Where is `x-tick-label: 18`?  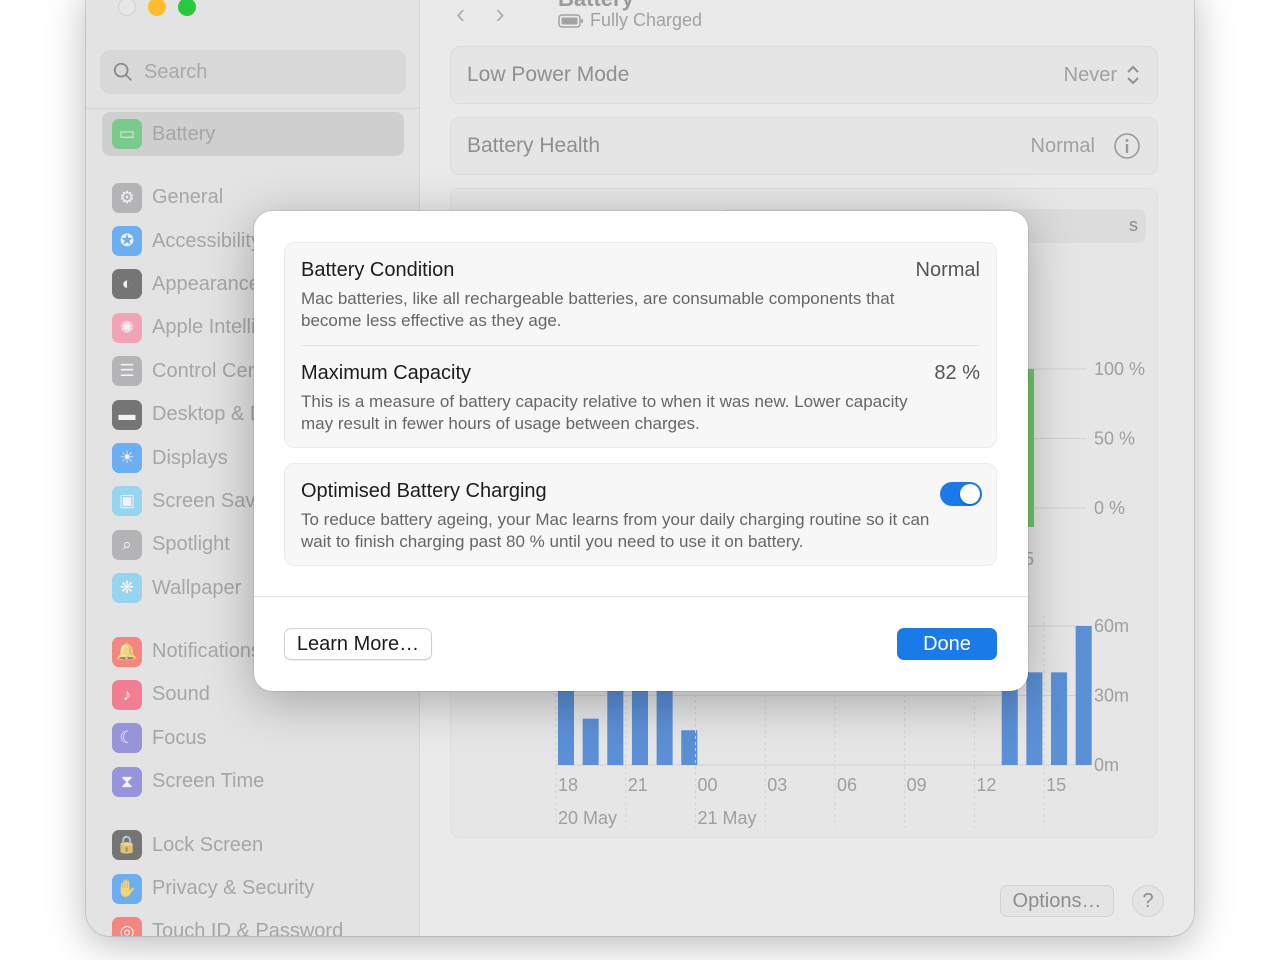
x-tick-label: 18 is located at coordinates (568, 785).